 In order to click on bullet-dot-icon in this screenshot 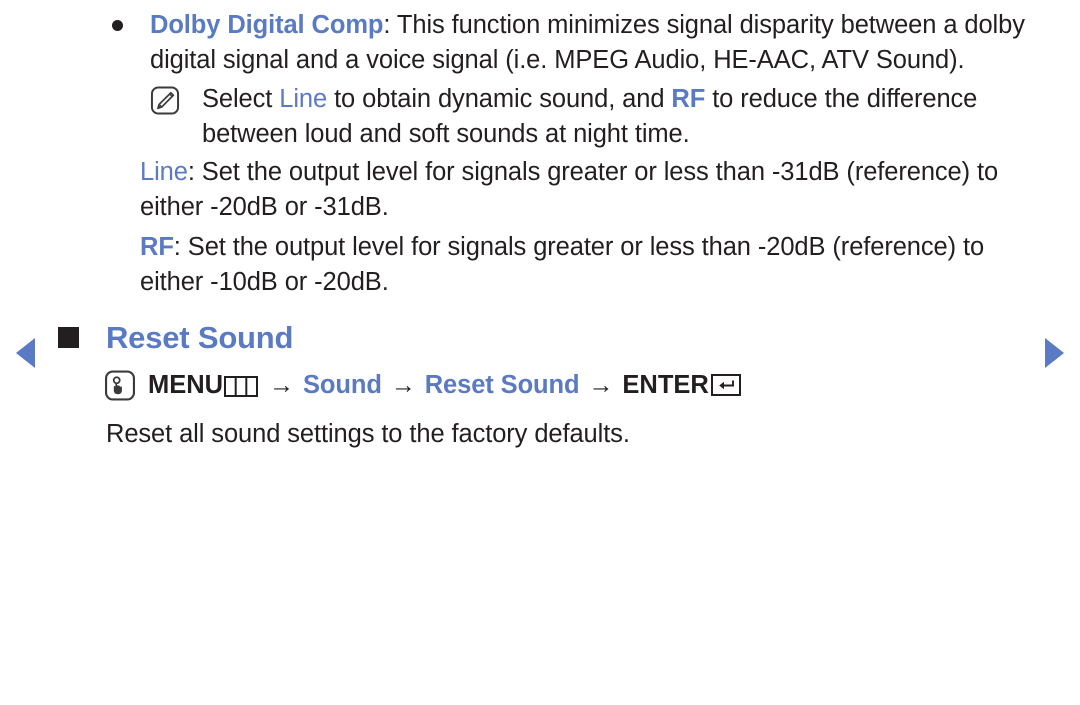, I will do `click(117, 25)`.